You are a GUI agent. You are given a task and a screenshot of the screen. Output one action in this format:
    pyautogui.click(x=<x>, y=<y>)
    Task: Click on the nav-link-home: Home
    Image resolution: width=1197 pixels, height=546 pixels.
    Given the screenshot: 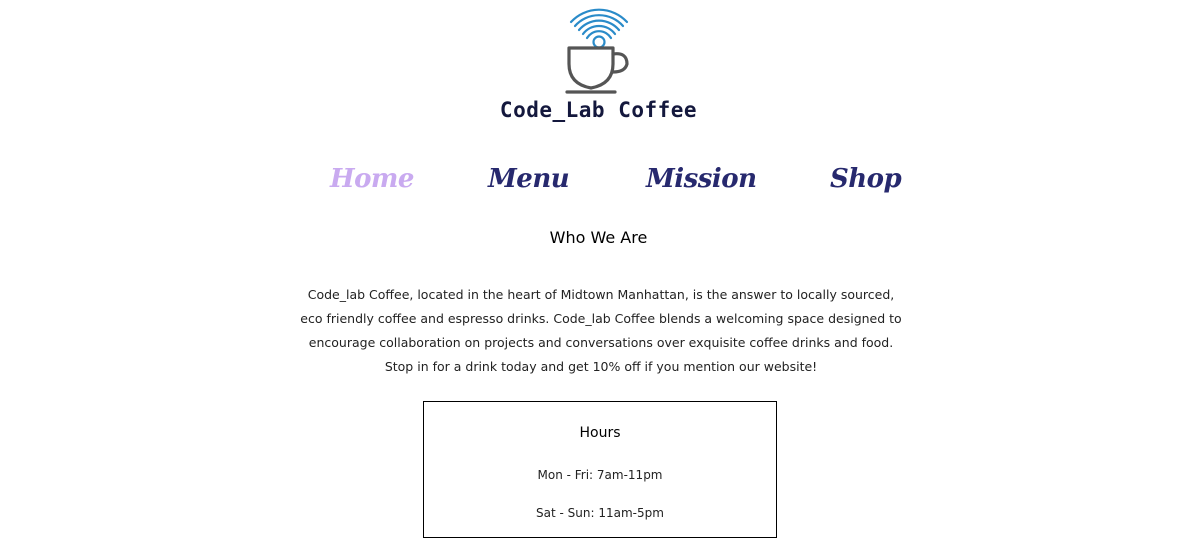 What is the action you would take?
    pyautogui.click(x=372, y=179)
    